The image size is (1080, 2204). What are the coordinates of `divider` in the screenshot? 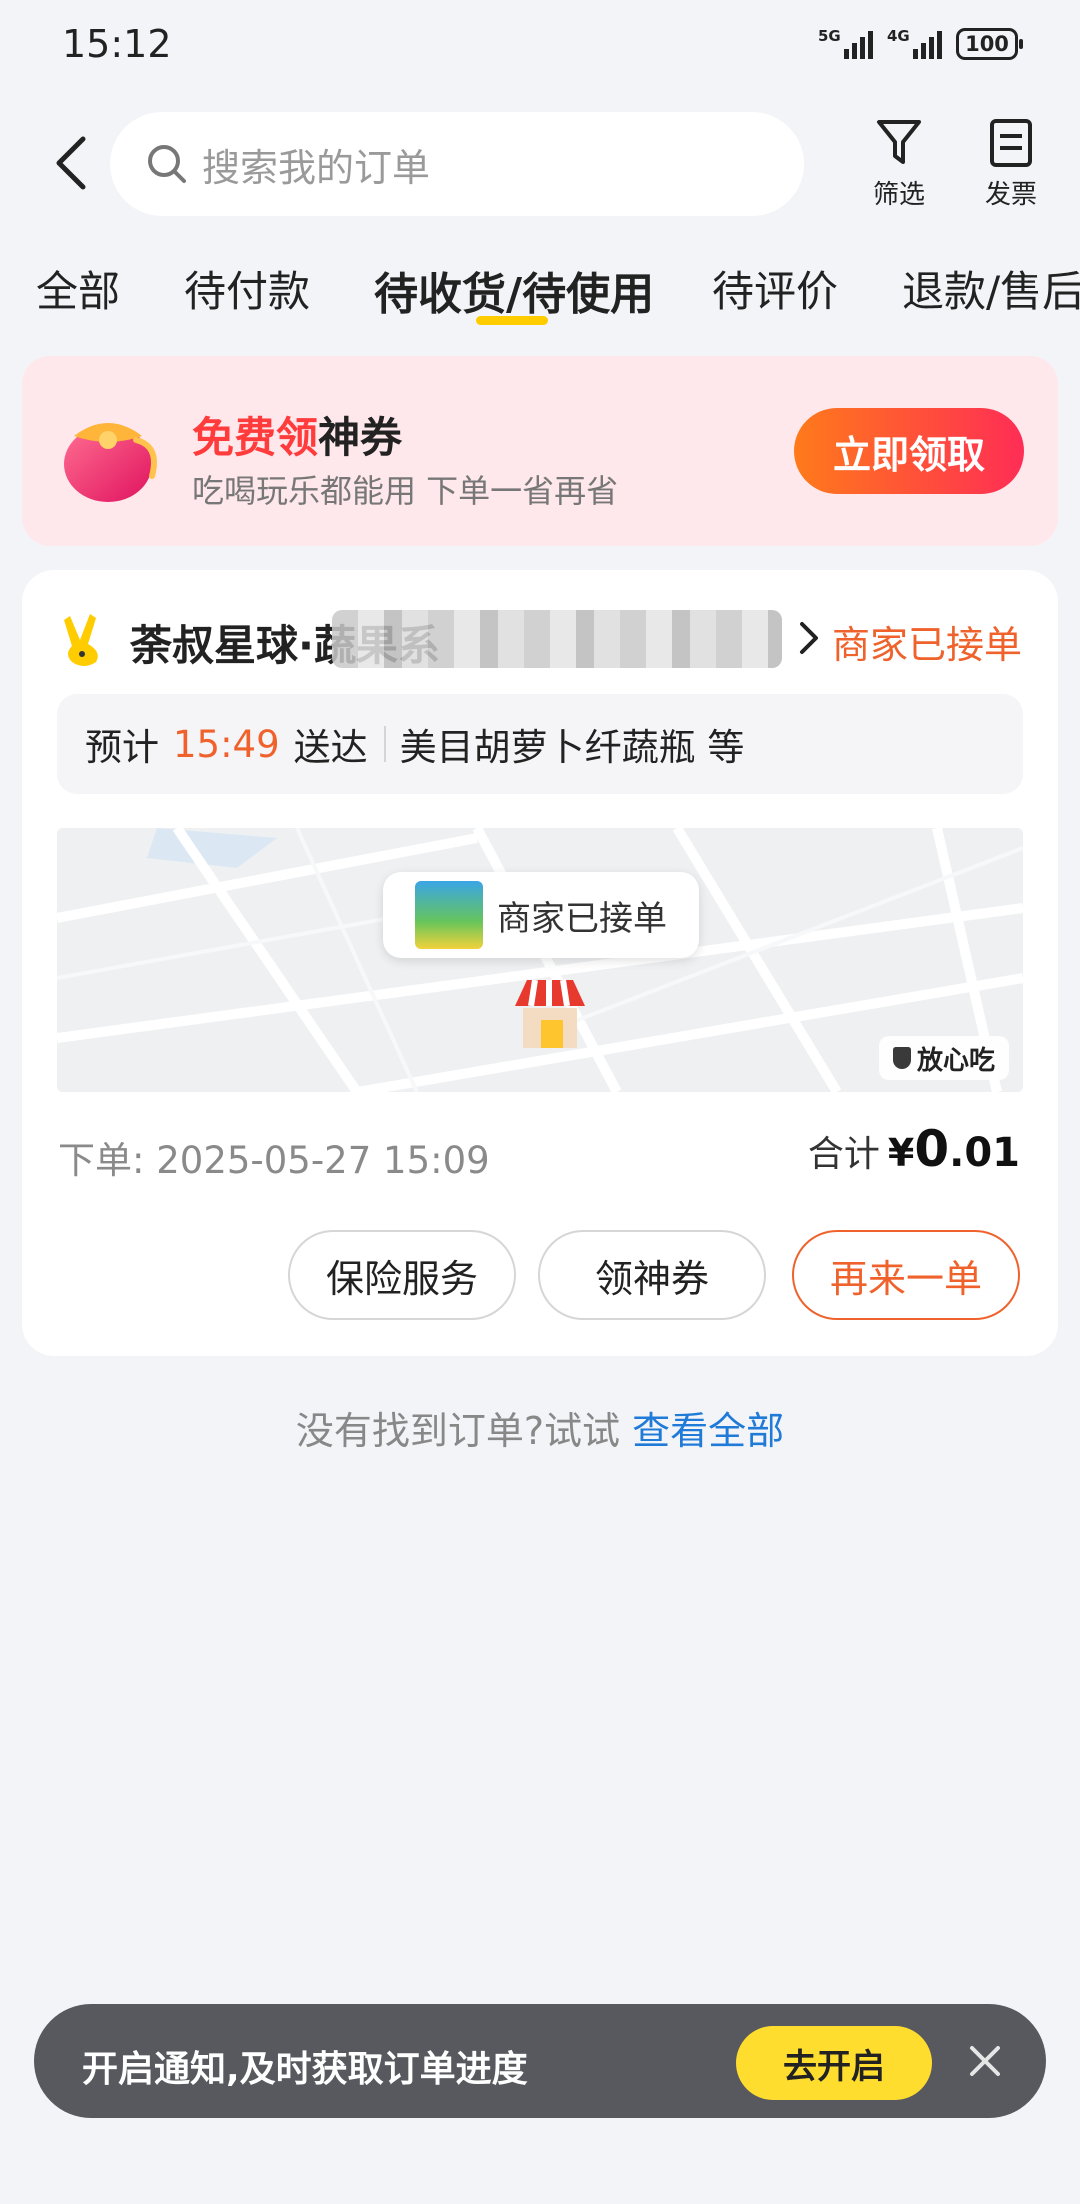 It's located at (384, 744).